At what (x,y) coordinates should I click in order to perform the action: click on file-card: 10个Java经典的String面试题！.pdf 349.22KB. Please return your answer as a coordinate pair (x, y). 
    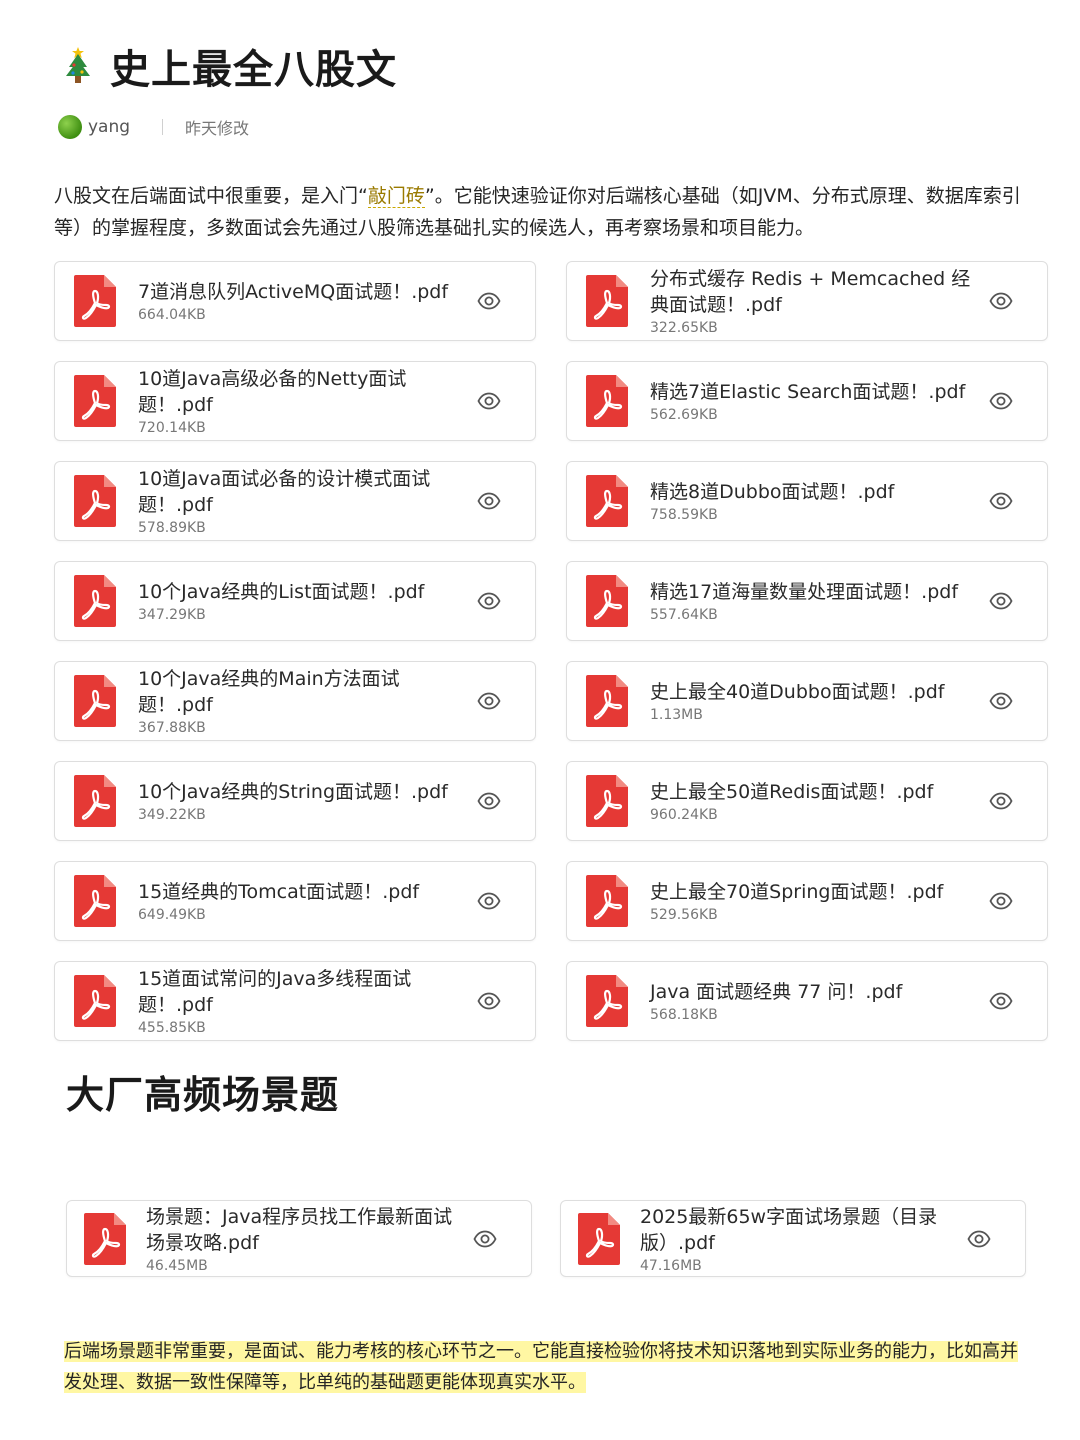
    Looking at the image, I should click on (295, 801).